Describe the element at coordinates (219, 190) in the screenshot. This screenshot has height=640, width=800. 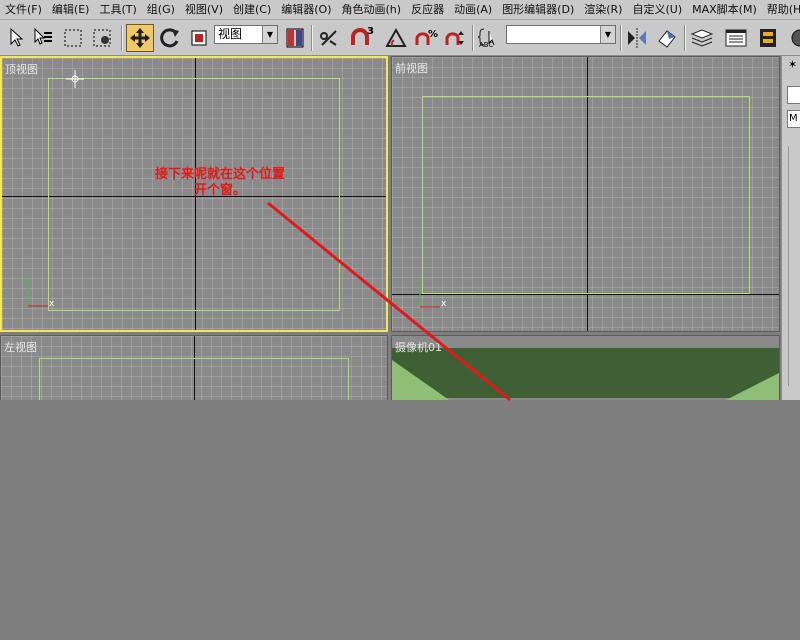
I see `annotation-line-2: 开个窗。` at that location.